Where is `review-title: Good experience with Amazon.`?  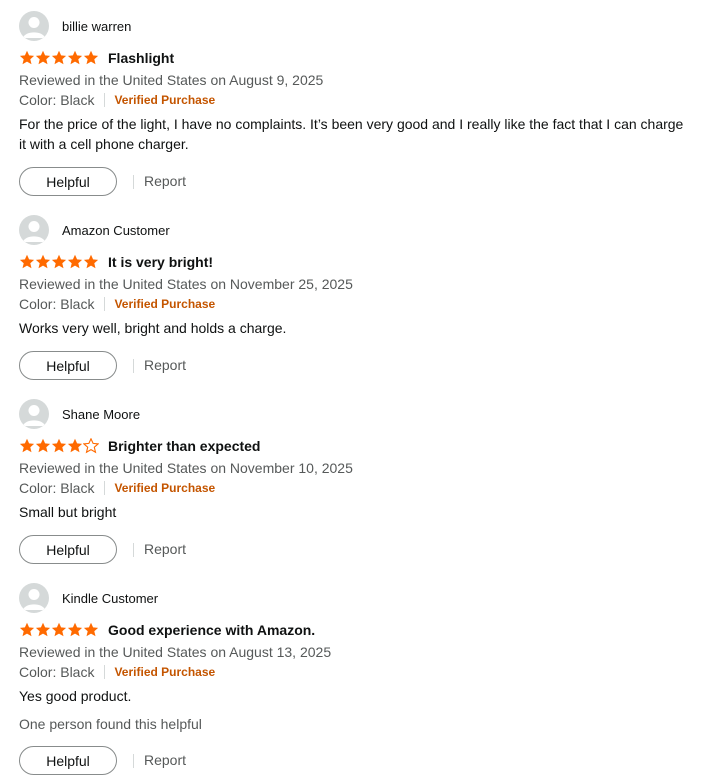 review-title: Good experience with Amazon. is located at coordinates (211, 630).